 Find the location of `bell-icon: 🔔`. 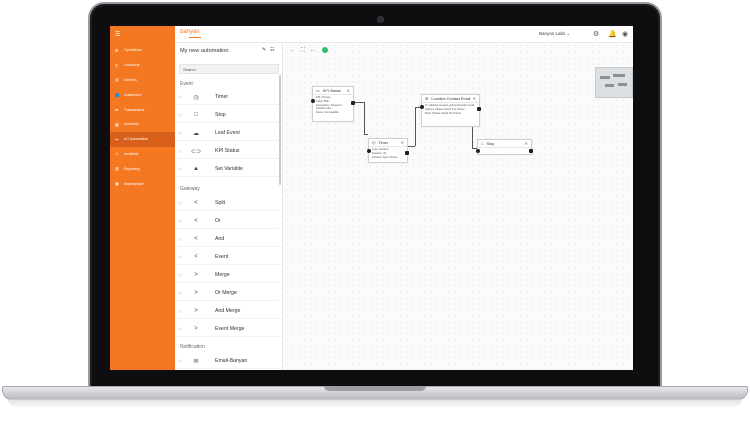

bell-icon: 🔔 is located at coordinates (612, 34).